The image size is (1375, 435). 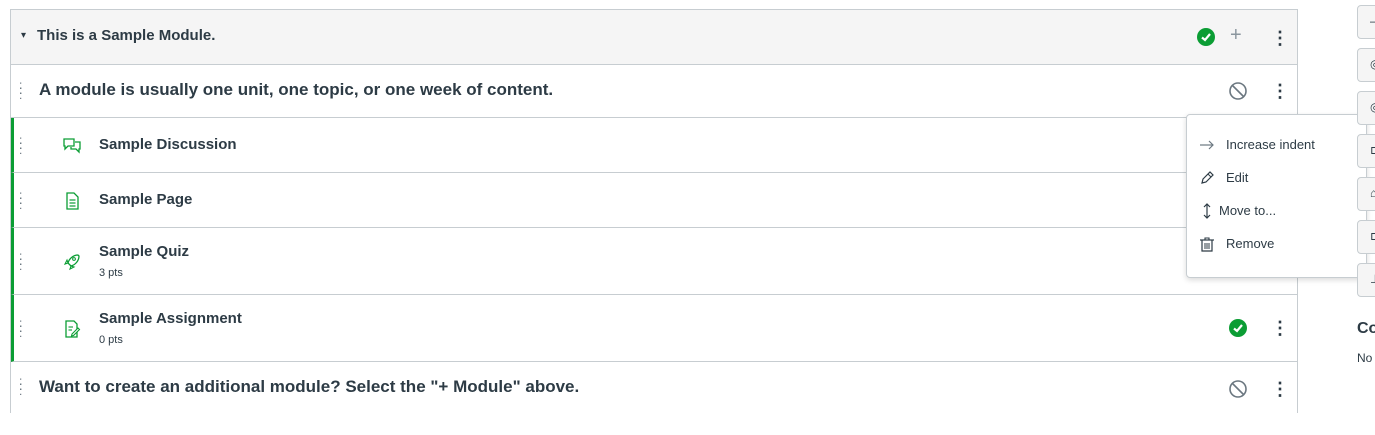 What do you see at coordinates (170, 318) in the screenshot?
I see `item-title: Sample Assignment` at bounding box center [170, 318].